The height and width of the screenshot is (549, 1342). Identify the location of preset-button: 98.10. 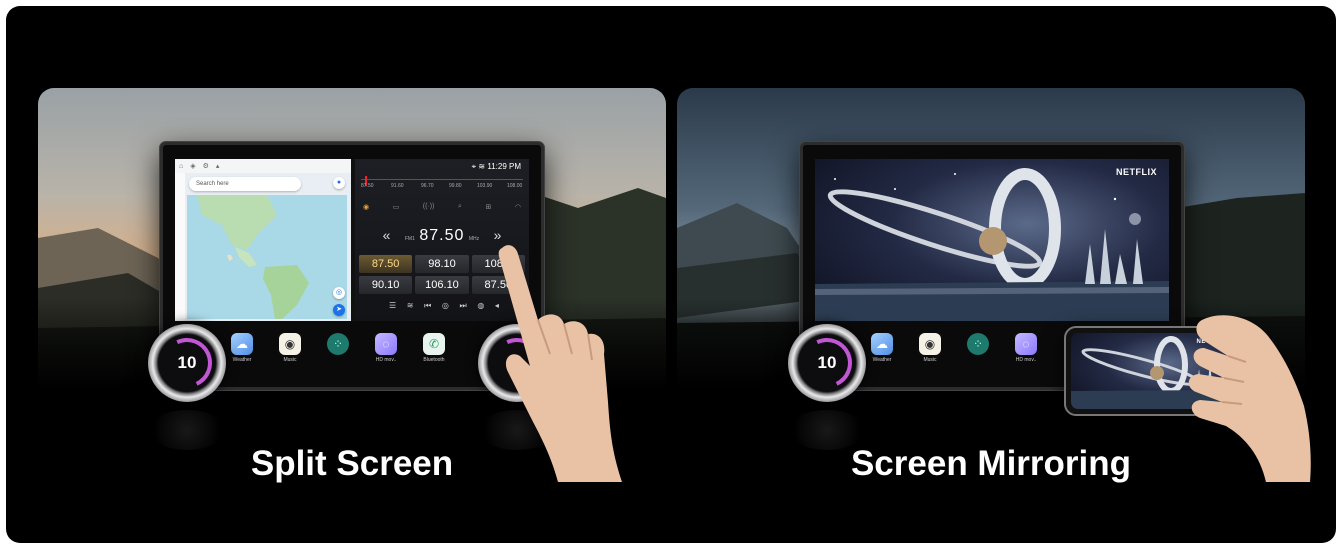
(442, 264).